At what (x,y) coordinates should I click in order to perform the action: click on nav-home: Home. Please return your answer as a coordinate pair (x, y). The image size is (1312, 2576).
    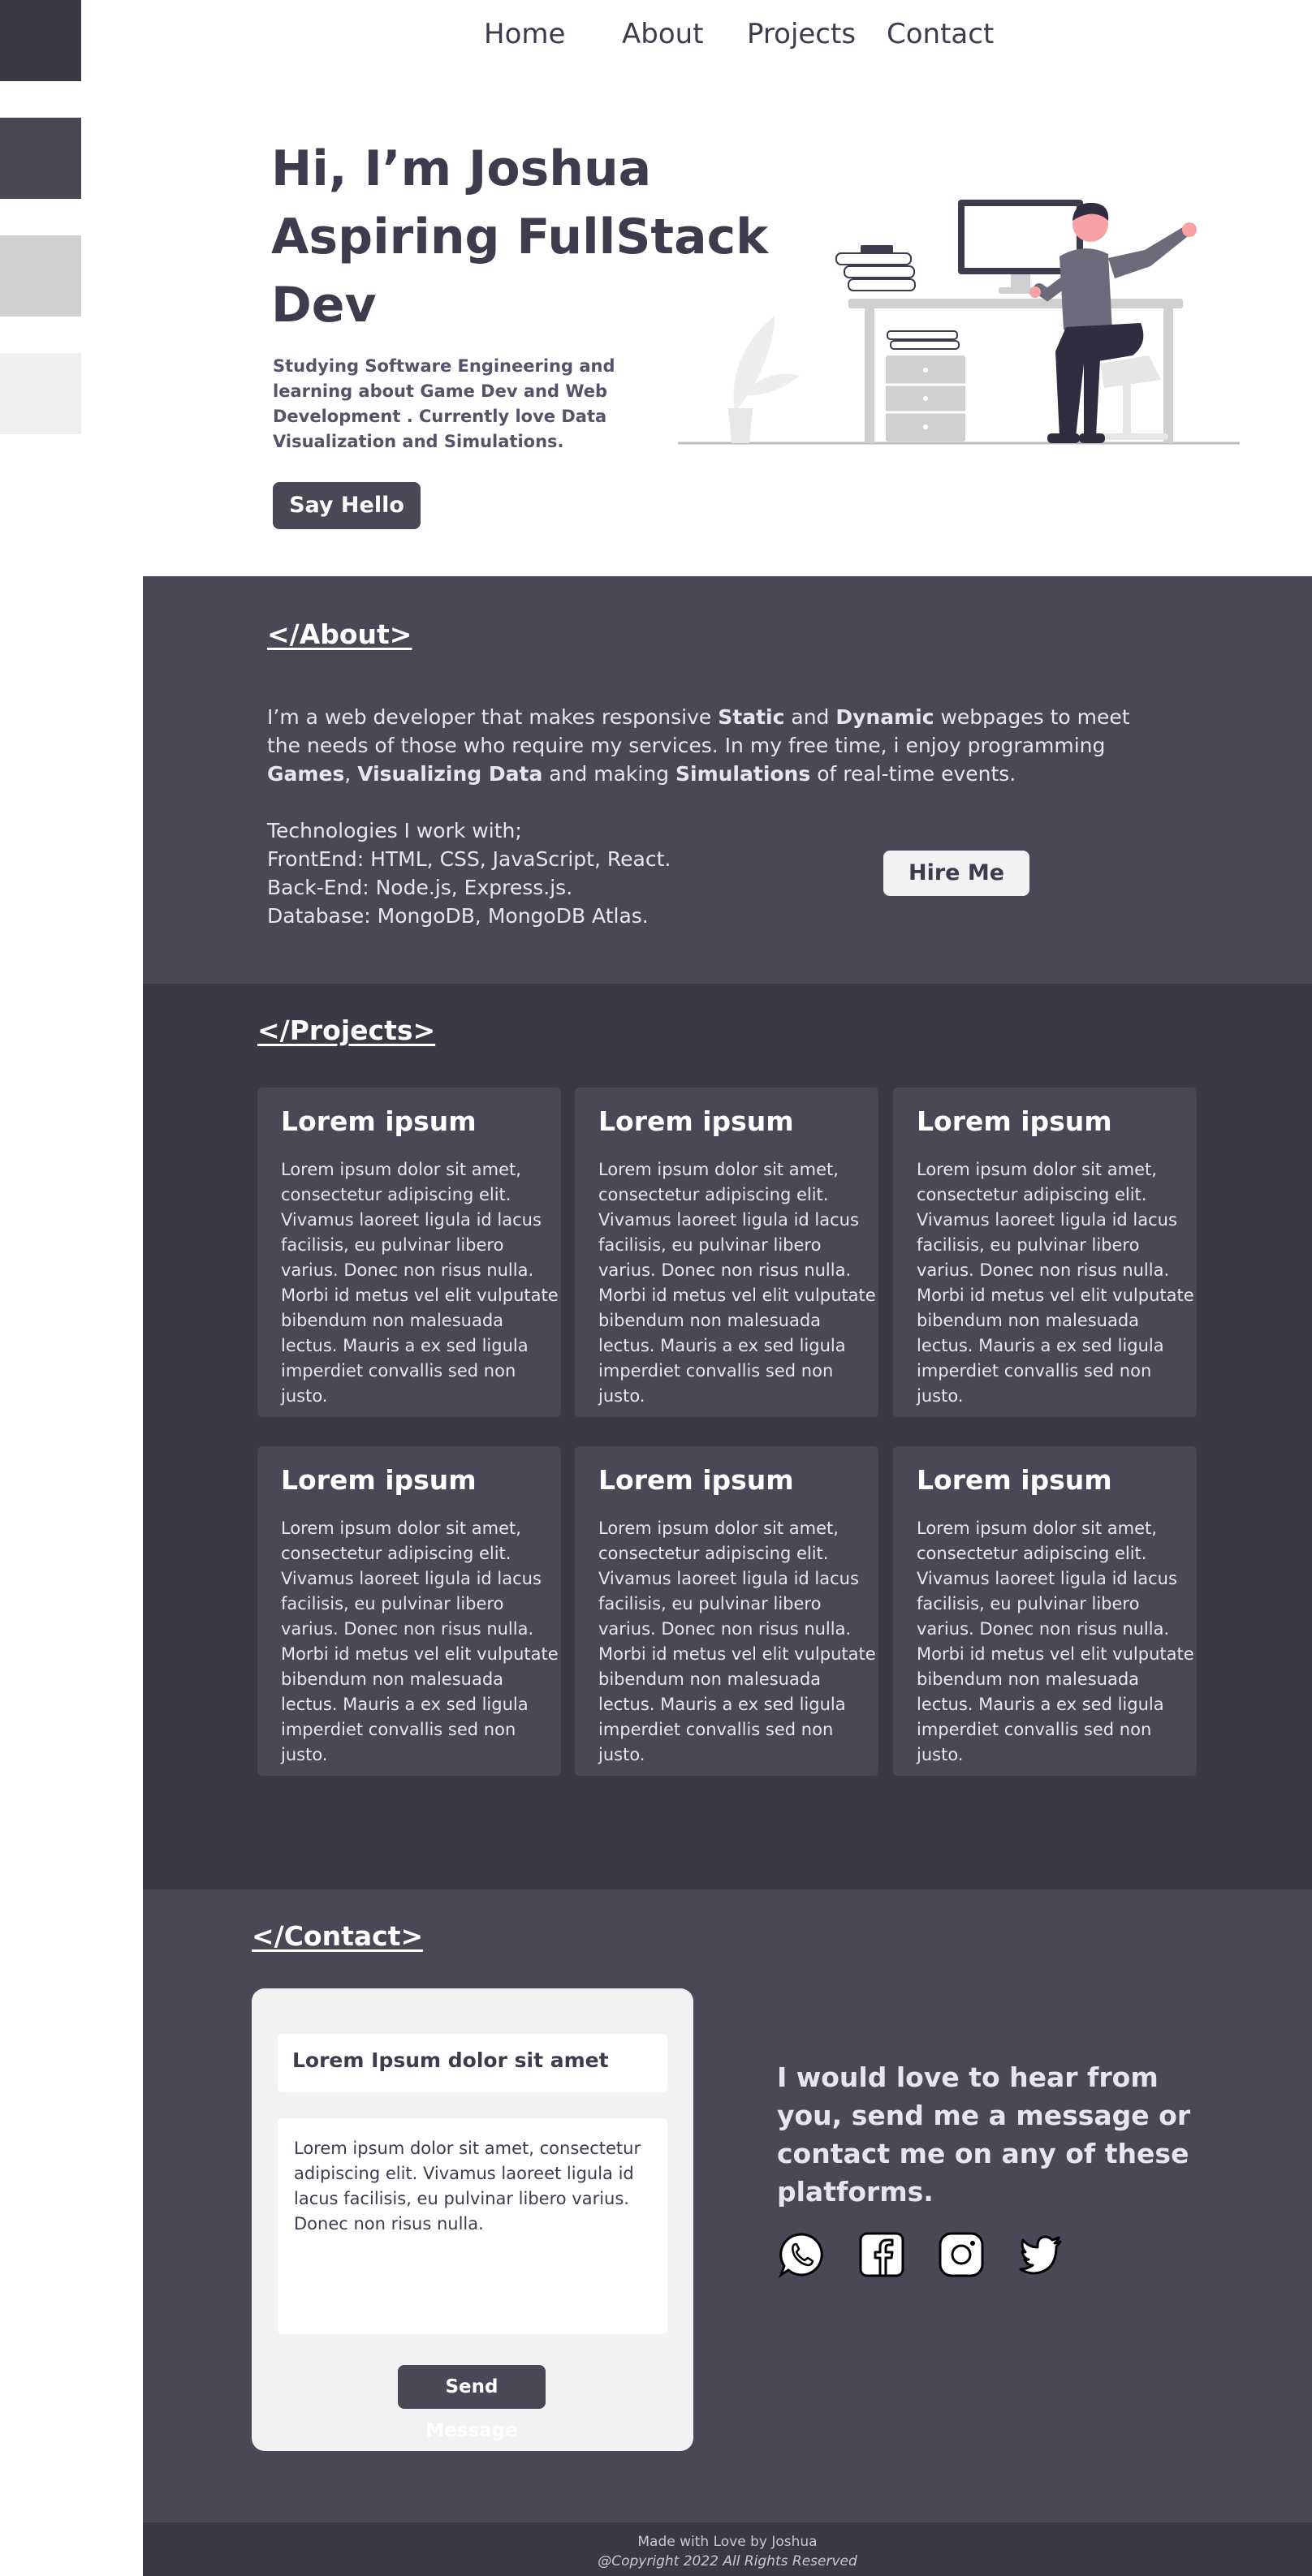
    Looking at the image, I should click on (524, 34).